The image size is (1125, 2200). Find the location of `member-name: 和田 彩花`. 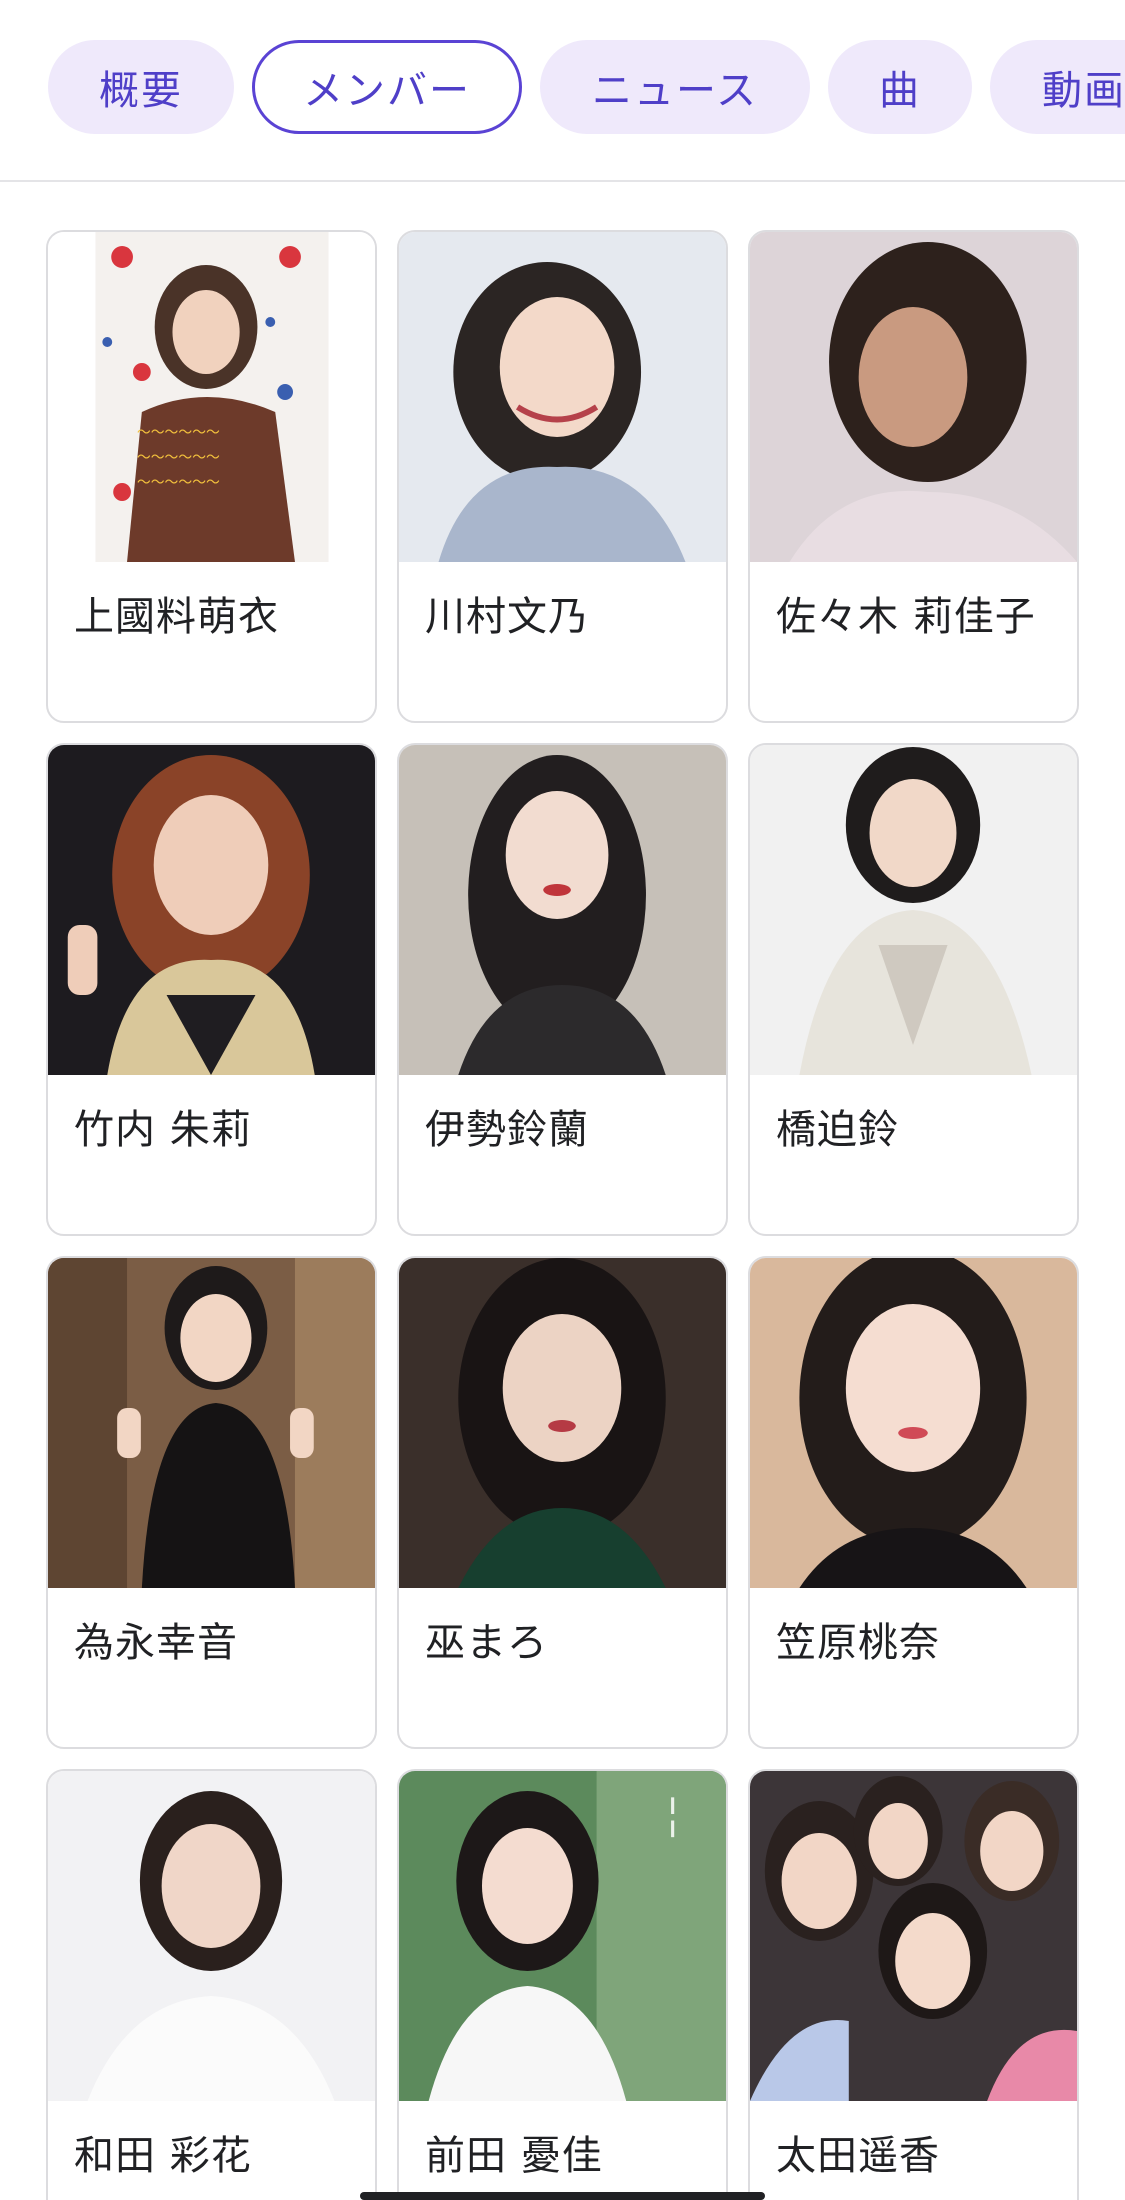

member-name: 和田 彩花 is located at coordinates (163, 2156).